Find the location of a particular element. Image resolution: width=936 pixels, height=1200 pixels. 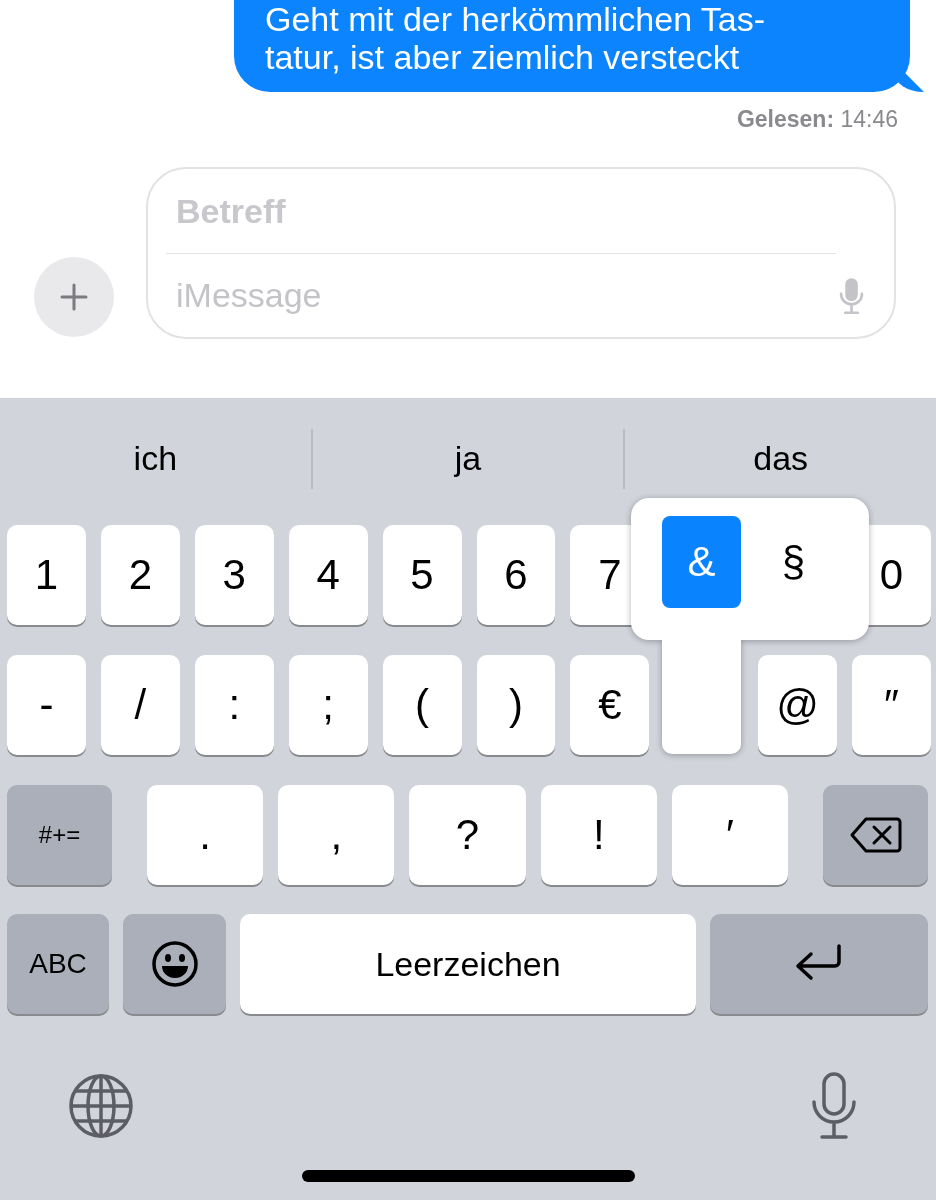

keyboard-key: ) is located at coordinates (516, 705).